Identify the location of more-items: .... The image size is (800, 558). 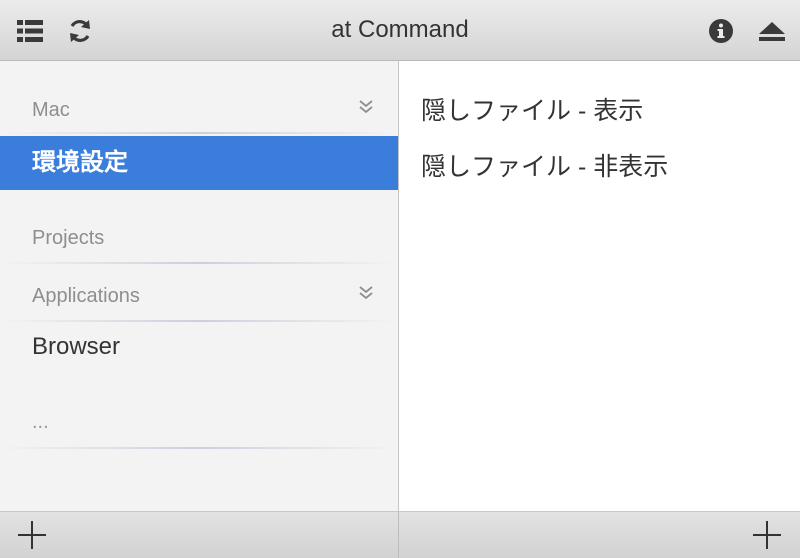
(40, 422).